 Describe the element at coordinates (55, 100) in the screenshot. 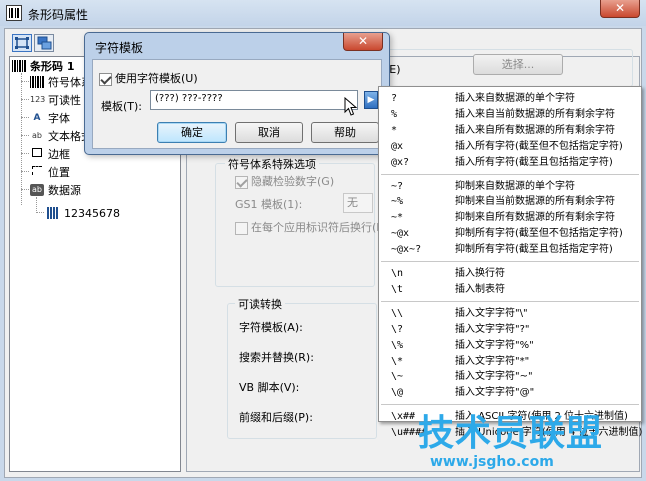

I see `tree-item-readability: 123 可读性` at that location.